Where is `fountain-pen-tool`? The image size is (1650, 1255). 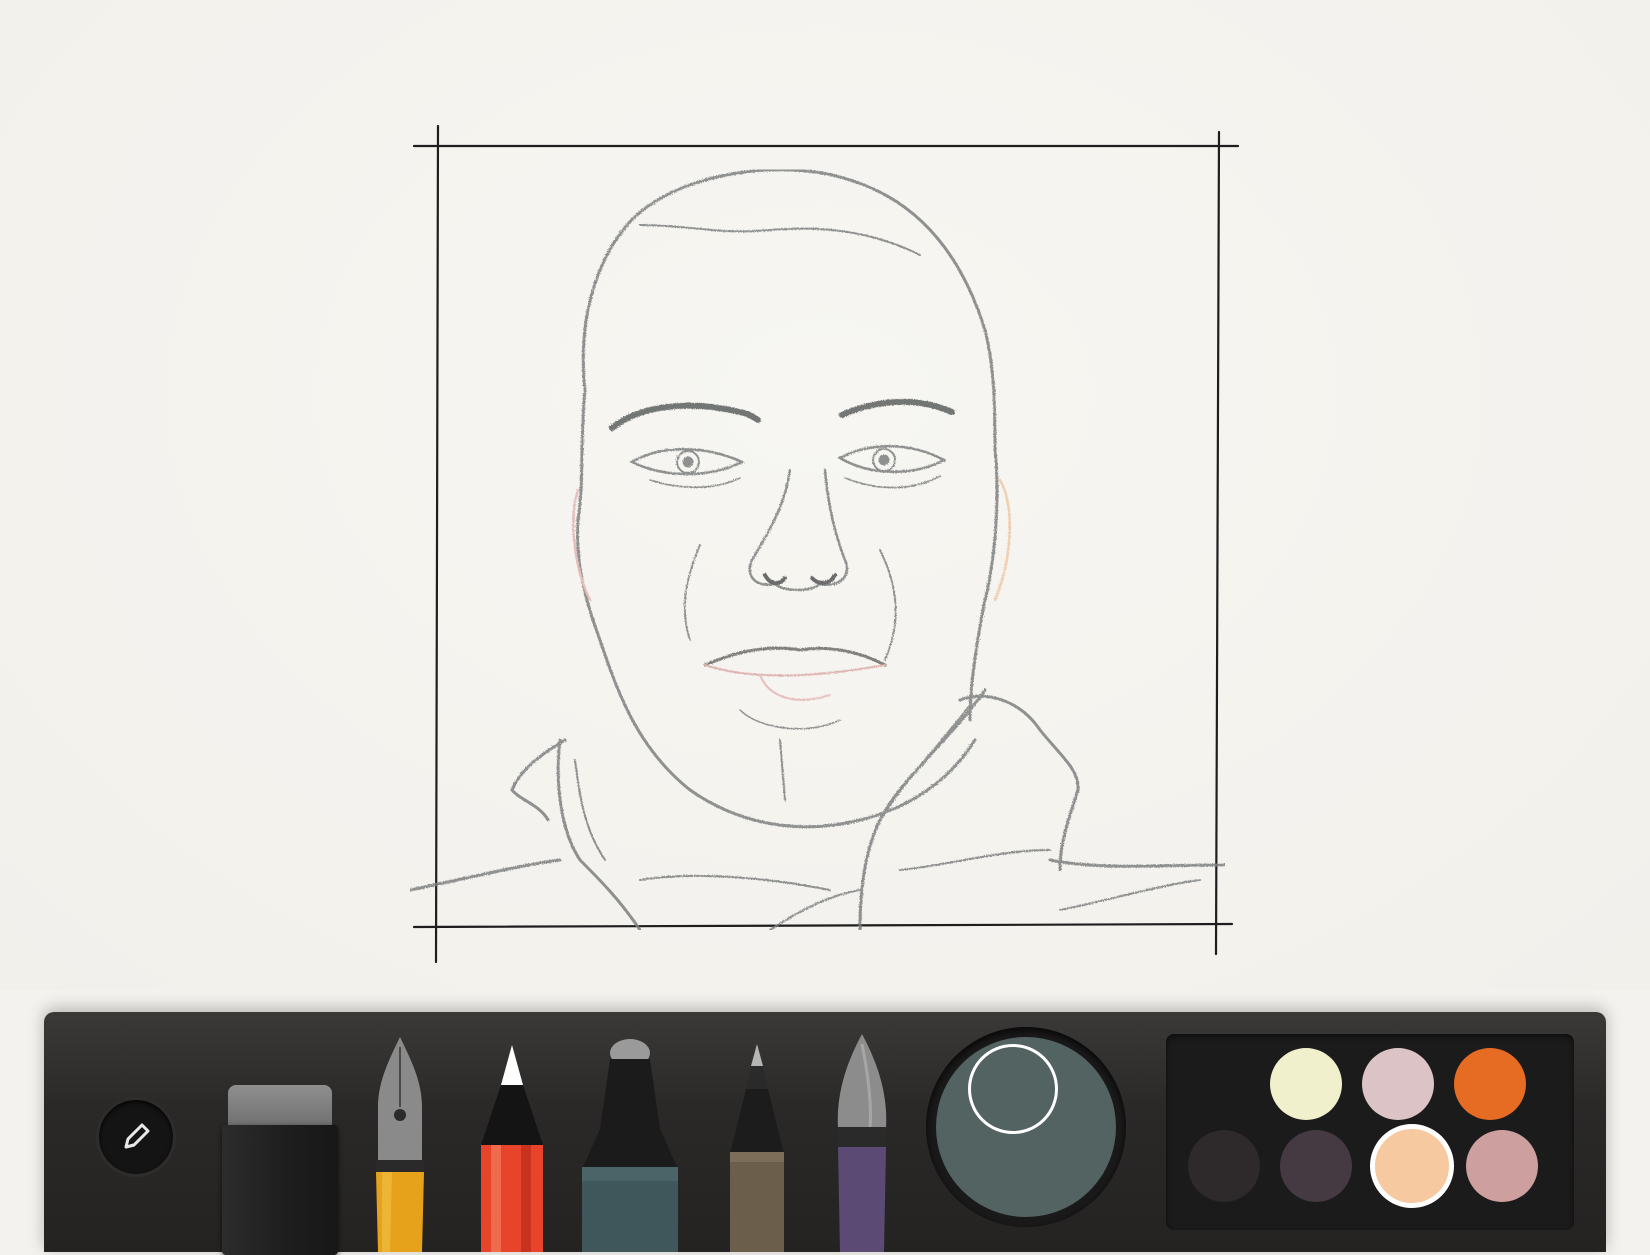
fountain-pen-tool is located at coordinates (400, 1144).